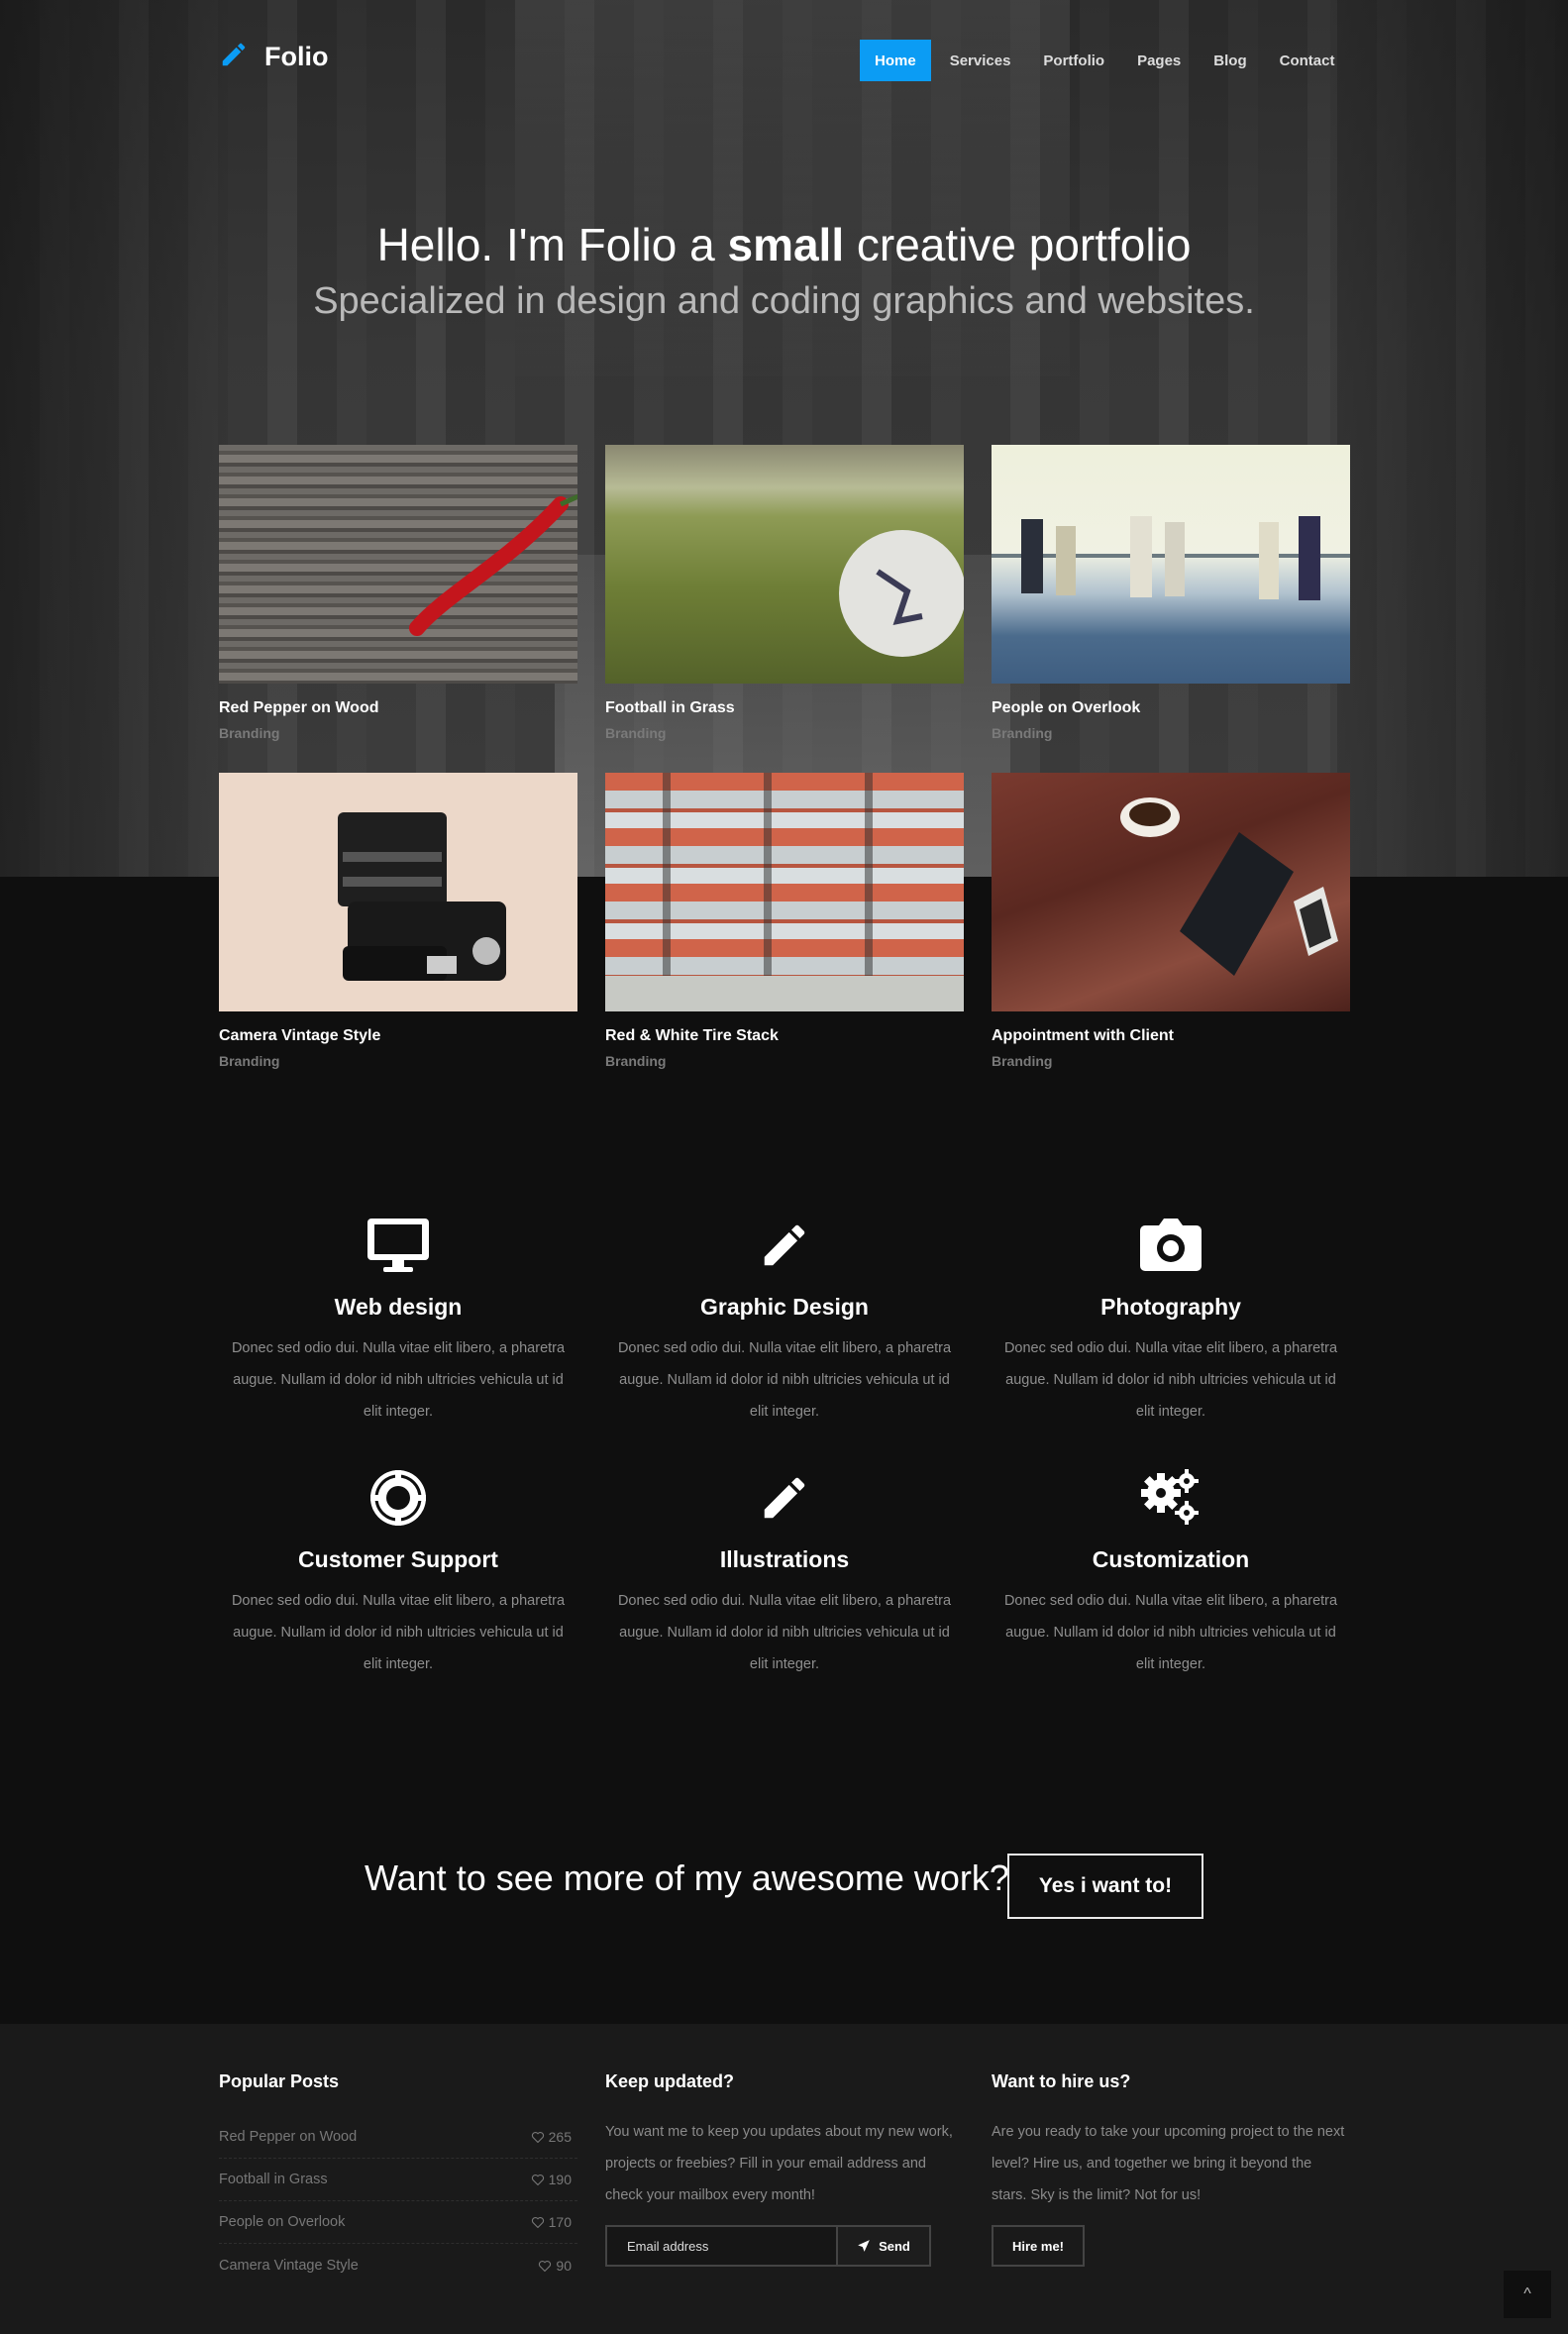  Describe the element at coordinates (1159, 61) in the screenshot. I see `nav-pages: Pages` at that location.